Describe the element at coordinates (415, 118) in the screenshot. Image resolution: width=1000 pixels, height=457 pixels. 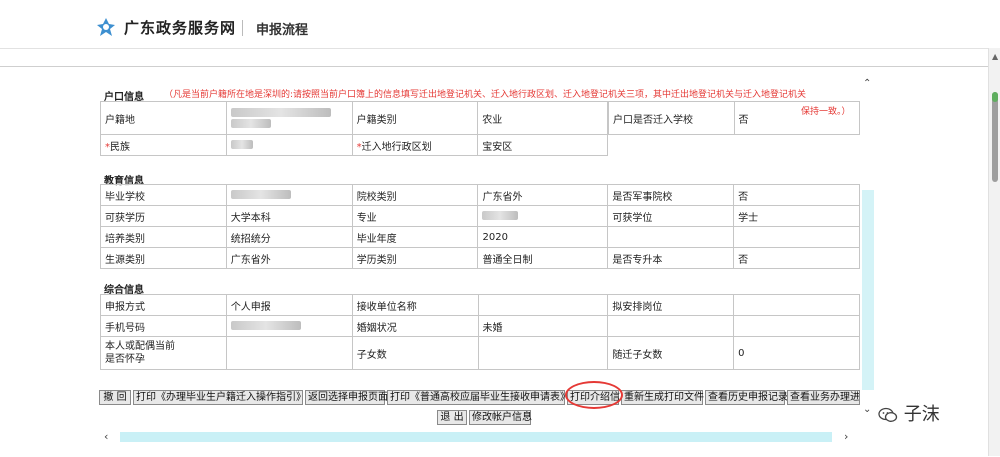
I see `label-huji-type: 户籍类别` at that location.